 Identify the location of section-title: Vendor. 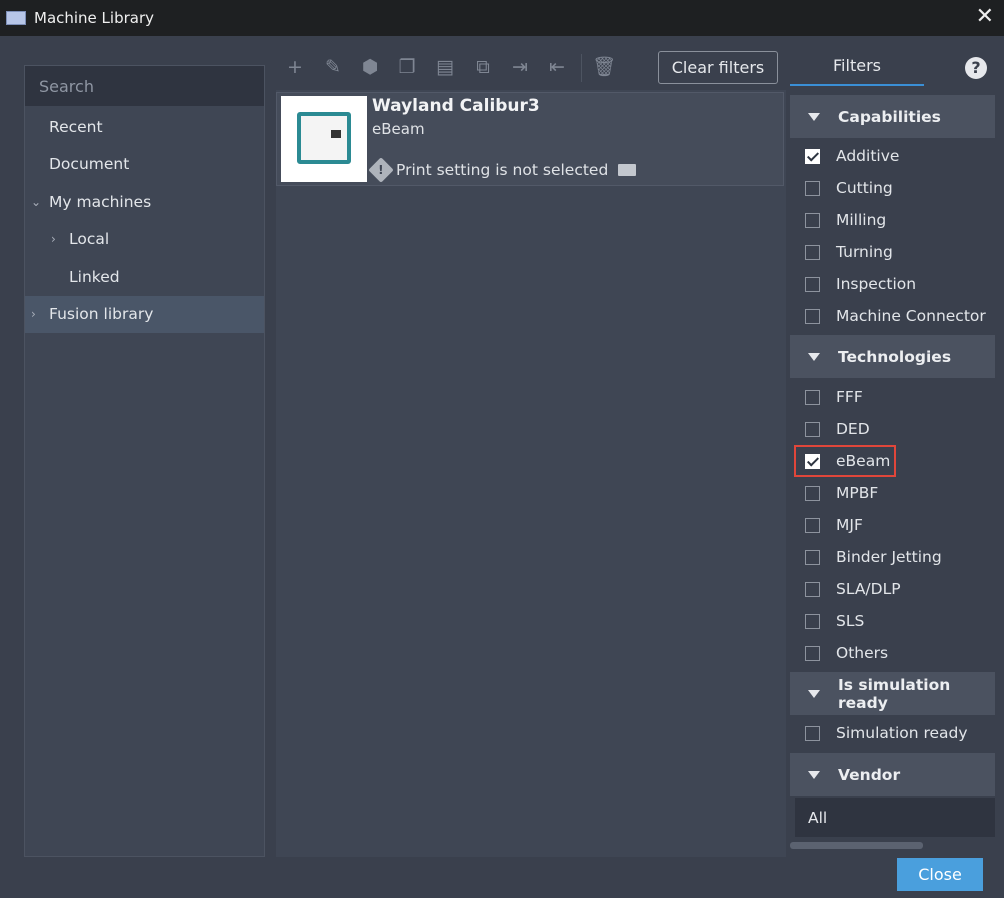
(869, 774).